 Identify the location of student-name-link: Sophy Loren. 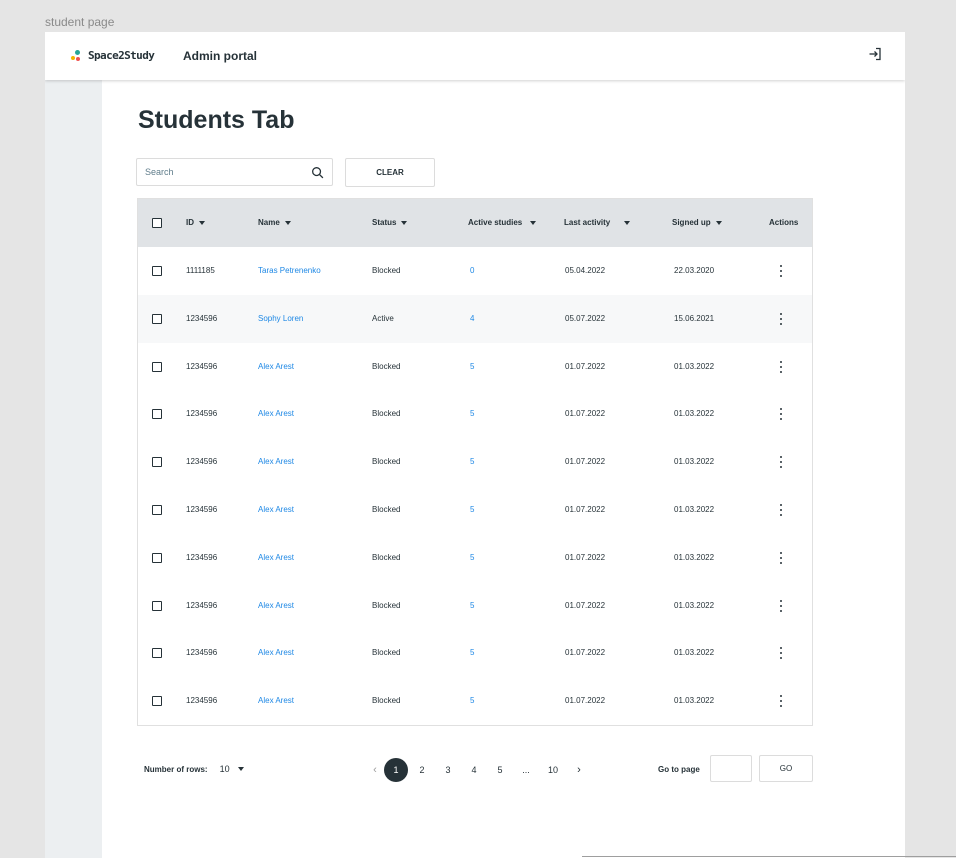
(280, 318).